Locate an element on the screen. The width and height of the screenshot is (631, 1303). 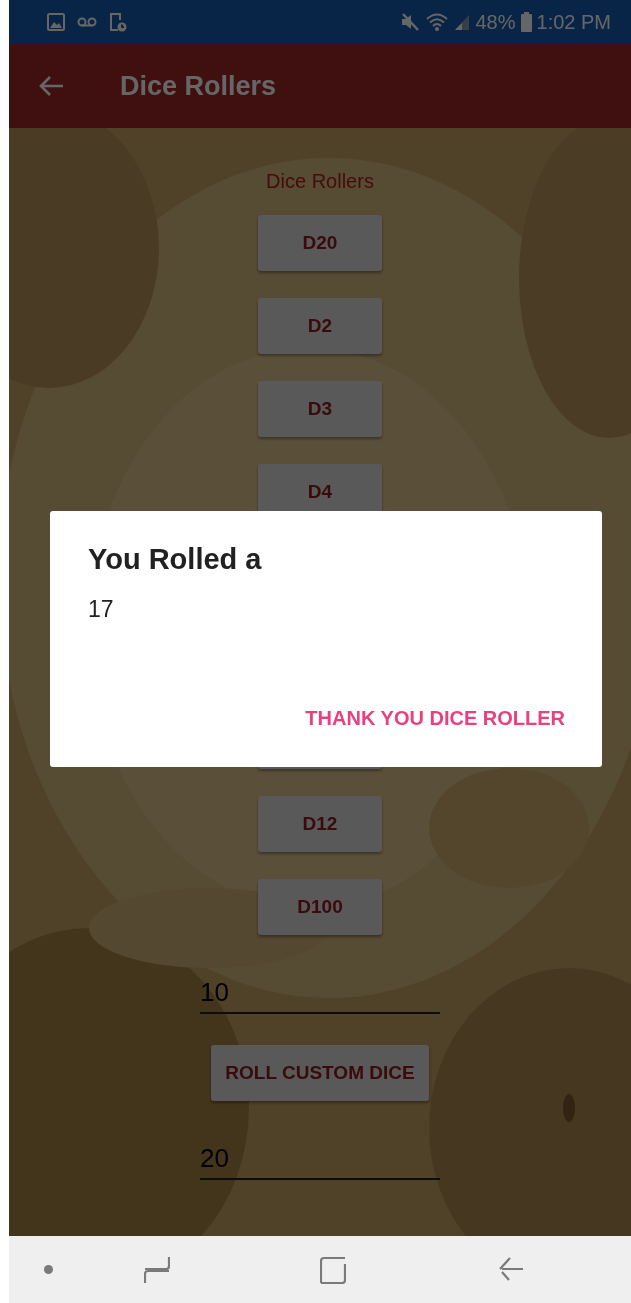
roll-button: D100 is located at coordinates (320, 907).